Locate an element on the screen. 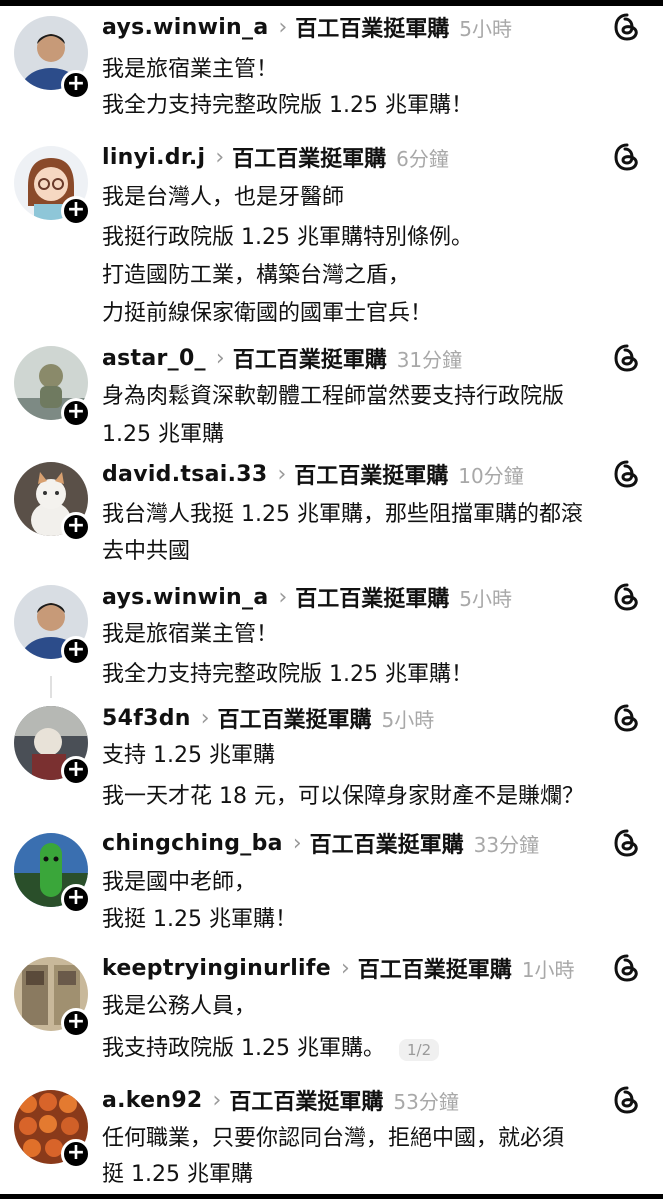 This screenshot has height=1199, width=663. username: david.tsai.33 is located at coordinates (184, 474).